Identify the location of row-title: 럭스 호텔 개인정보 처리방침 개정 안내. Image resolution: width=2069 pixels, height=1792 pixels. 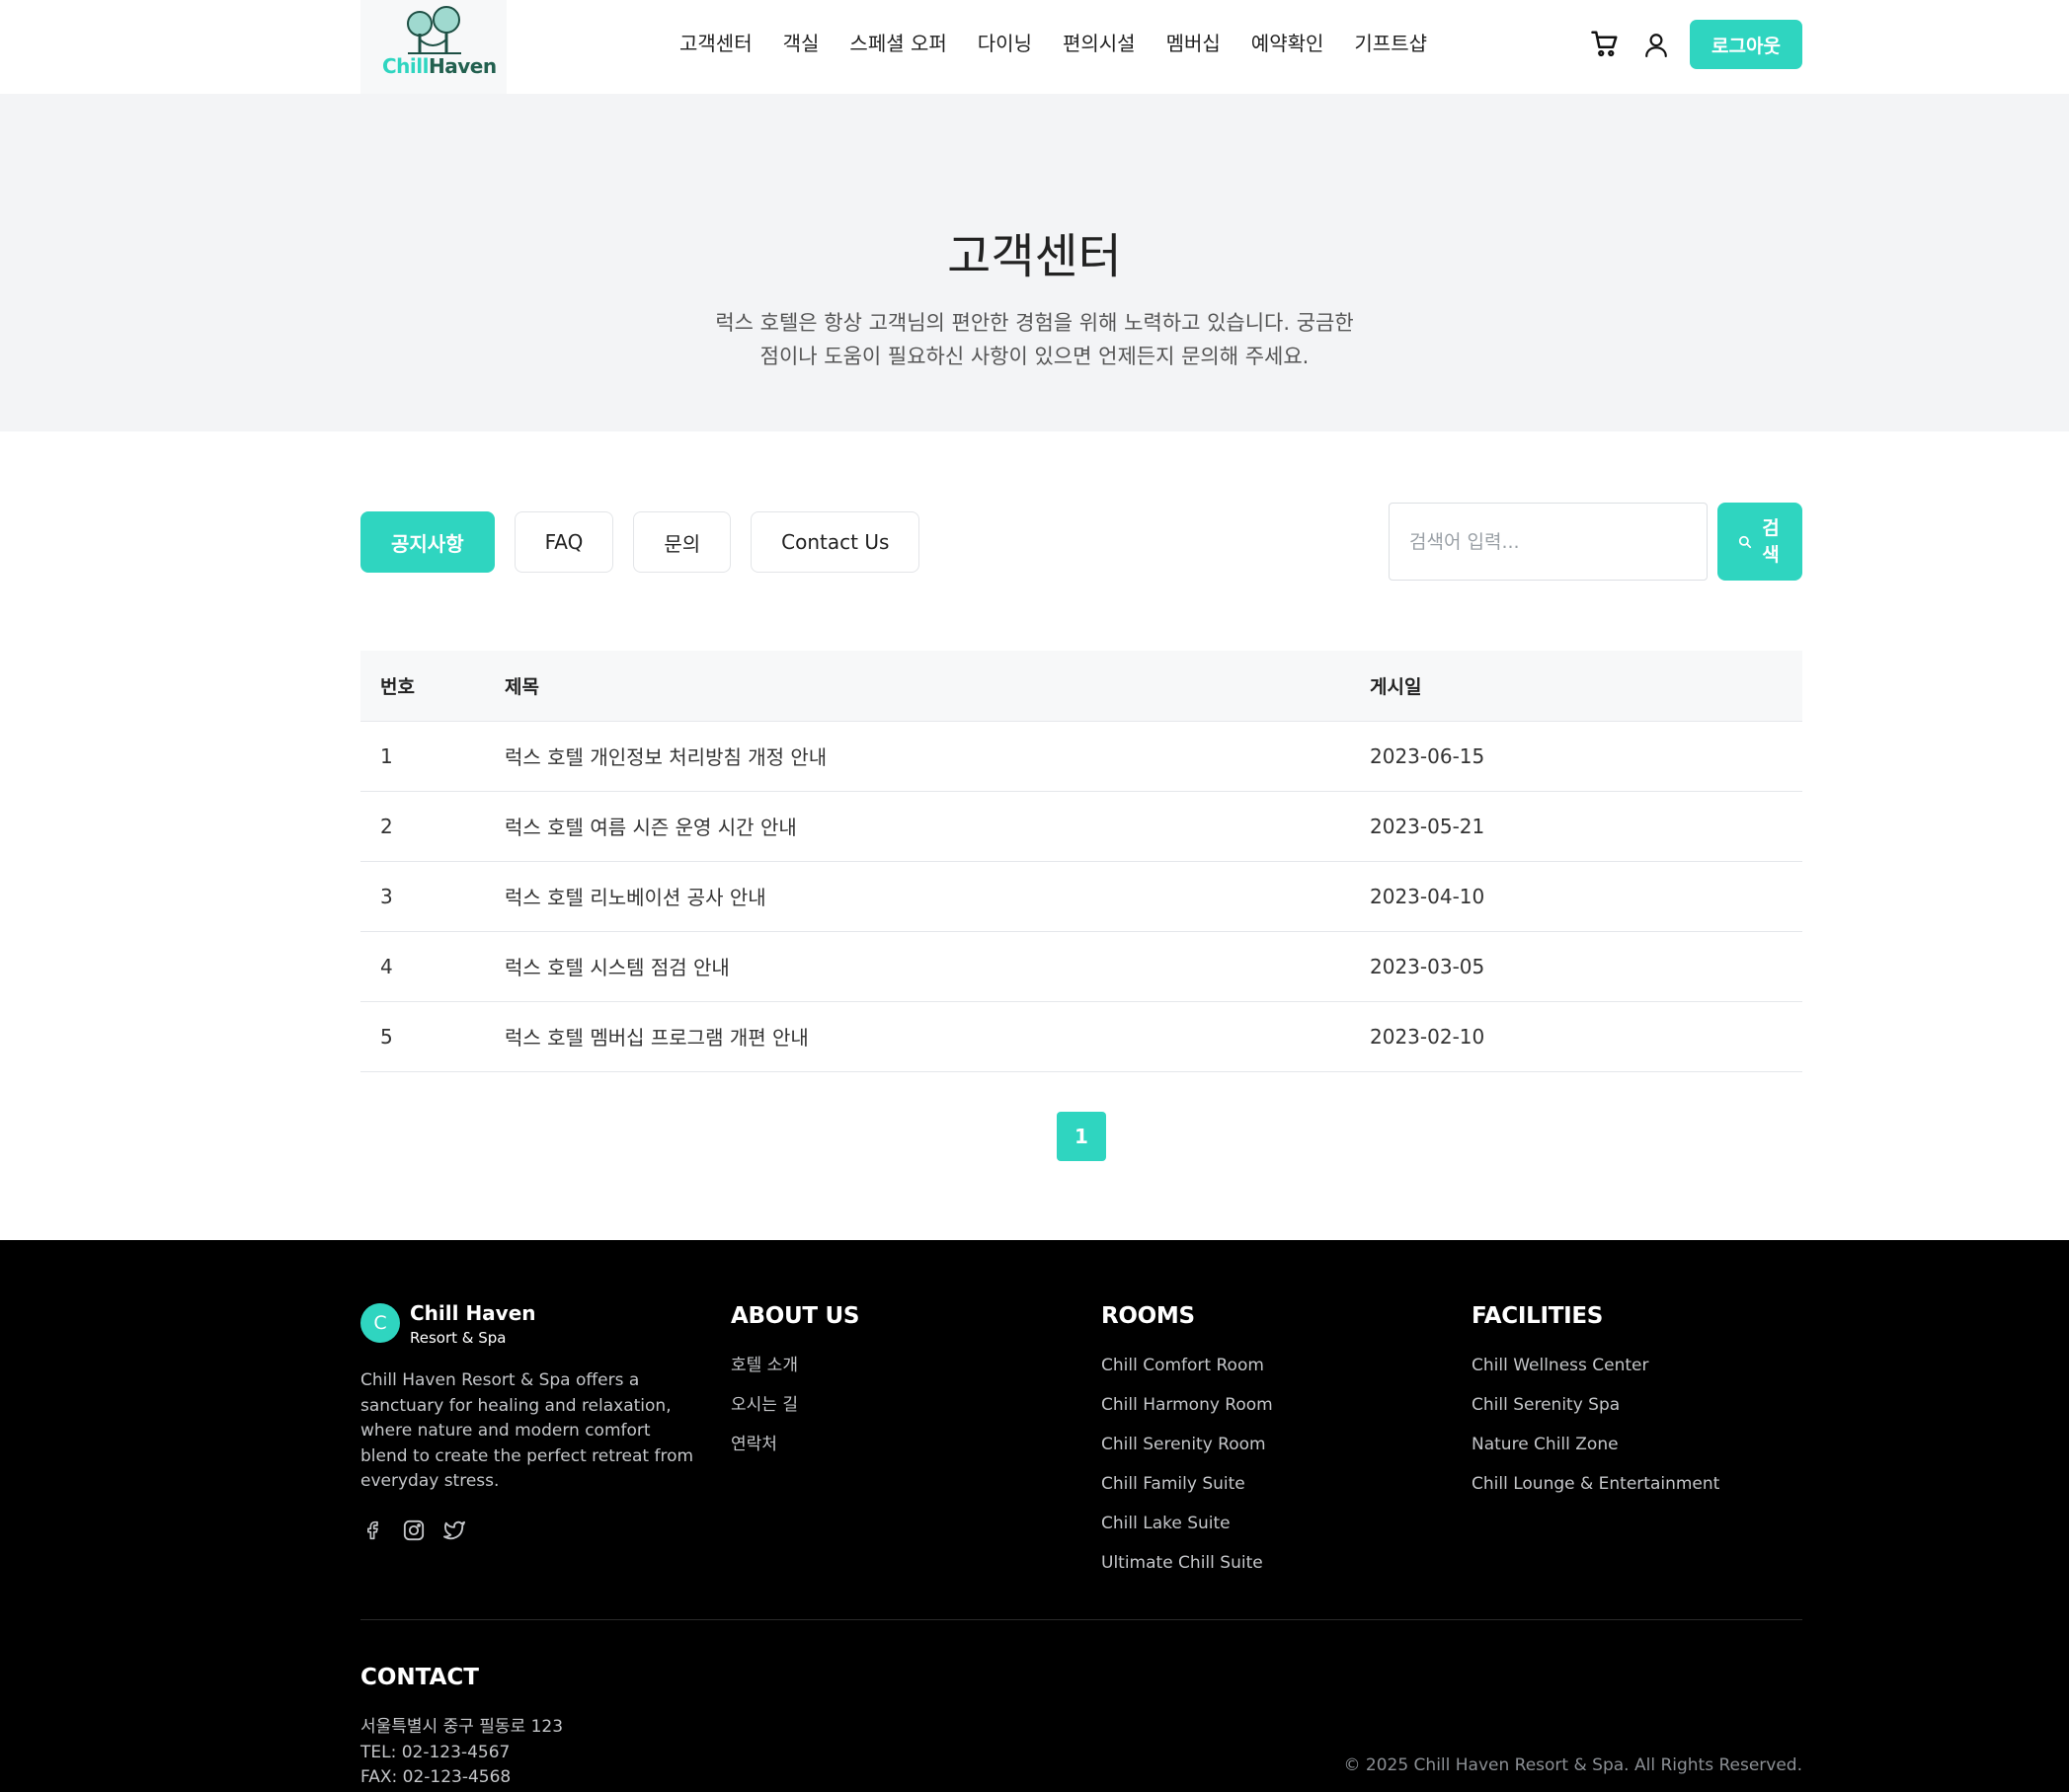
(937, 756).